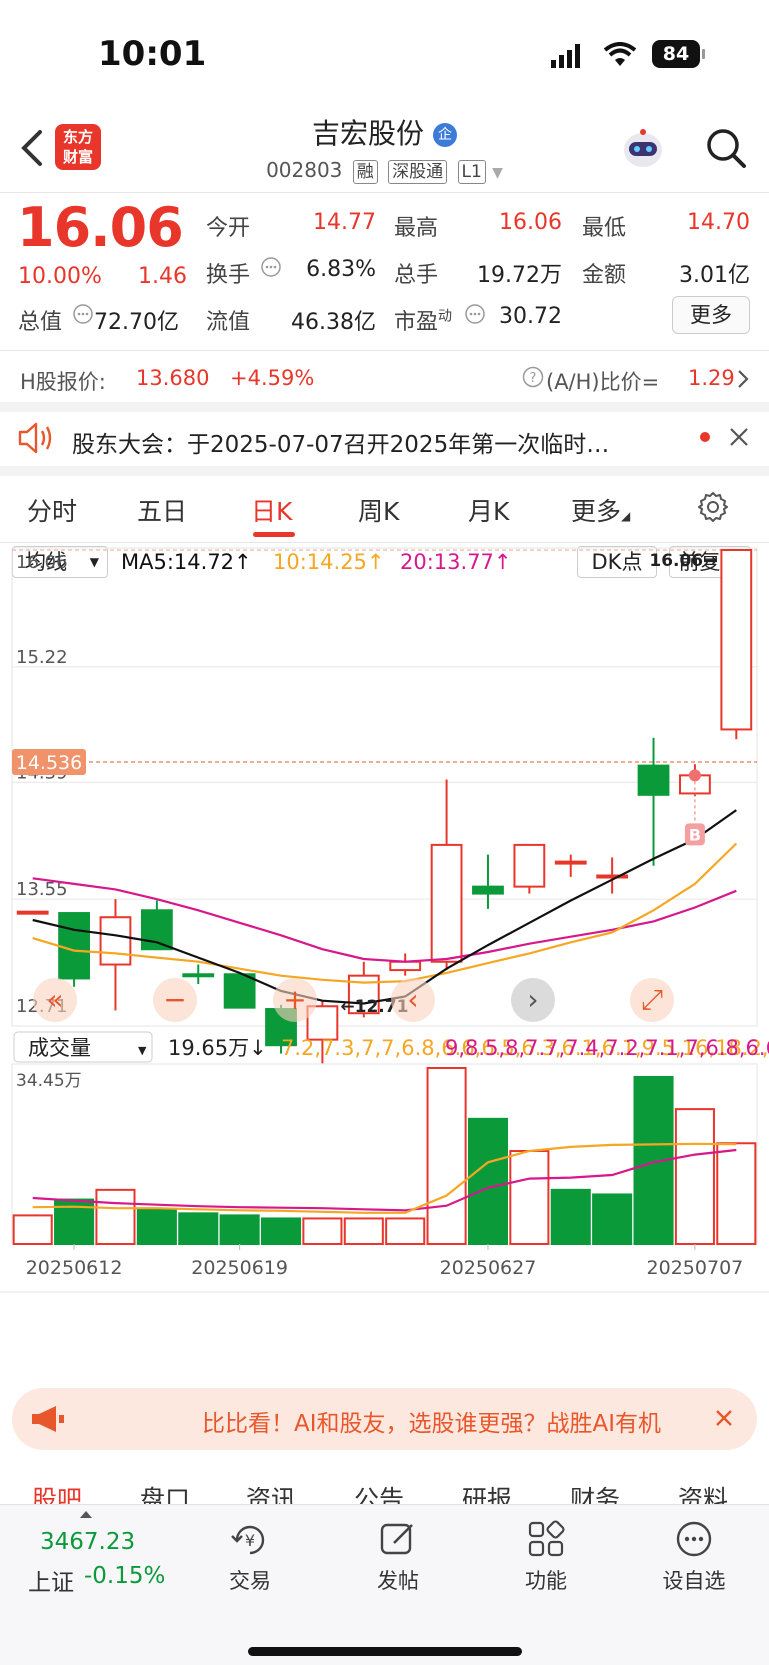 This screenshot has width=769, height=1665. What do you see at coordinates (487, 1493) in the screenshot?
I see `lower-tab-research: 研报` at bounding box center [487, 1493].